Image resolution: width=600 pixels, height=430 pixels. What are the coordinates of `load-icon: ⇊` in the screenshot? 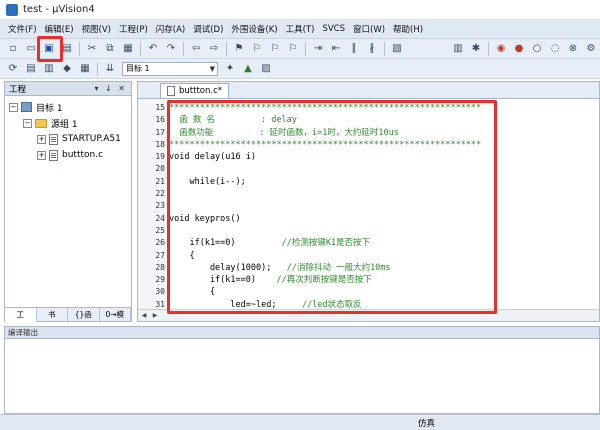 It's located at (110, 69).